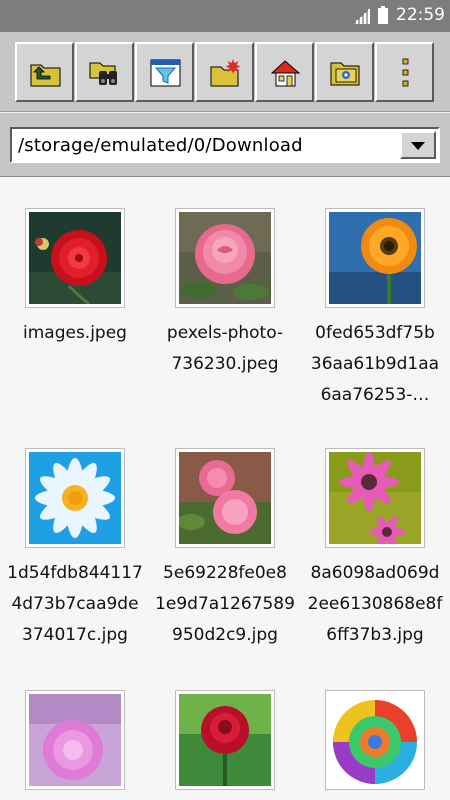 Image resolution: width=450 pixels, height=800 pixels. Describe the element at coordinates (45, 75) in the screenshot. I see `folder-up-icon` at that location.